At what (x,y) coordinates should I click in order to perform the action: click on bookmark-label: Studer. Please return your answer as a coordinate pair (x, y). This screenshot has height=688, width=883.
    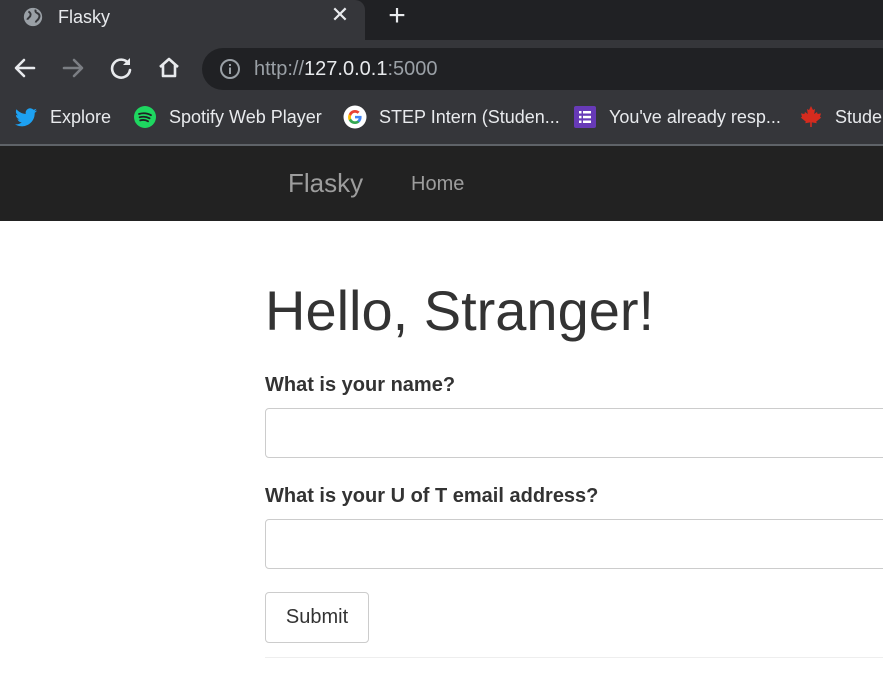
    Looking at the image, I should click on (859, 116).